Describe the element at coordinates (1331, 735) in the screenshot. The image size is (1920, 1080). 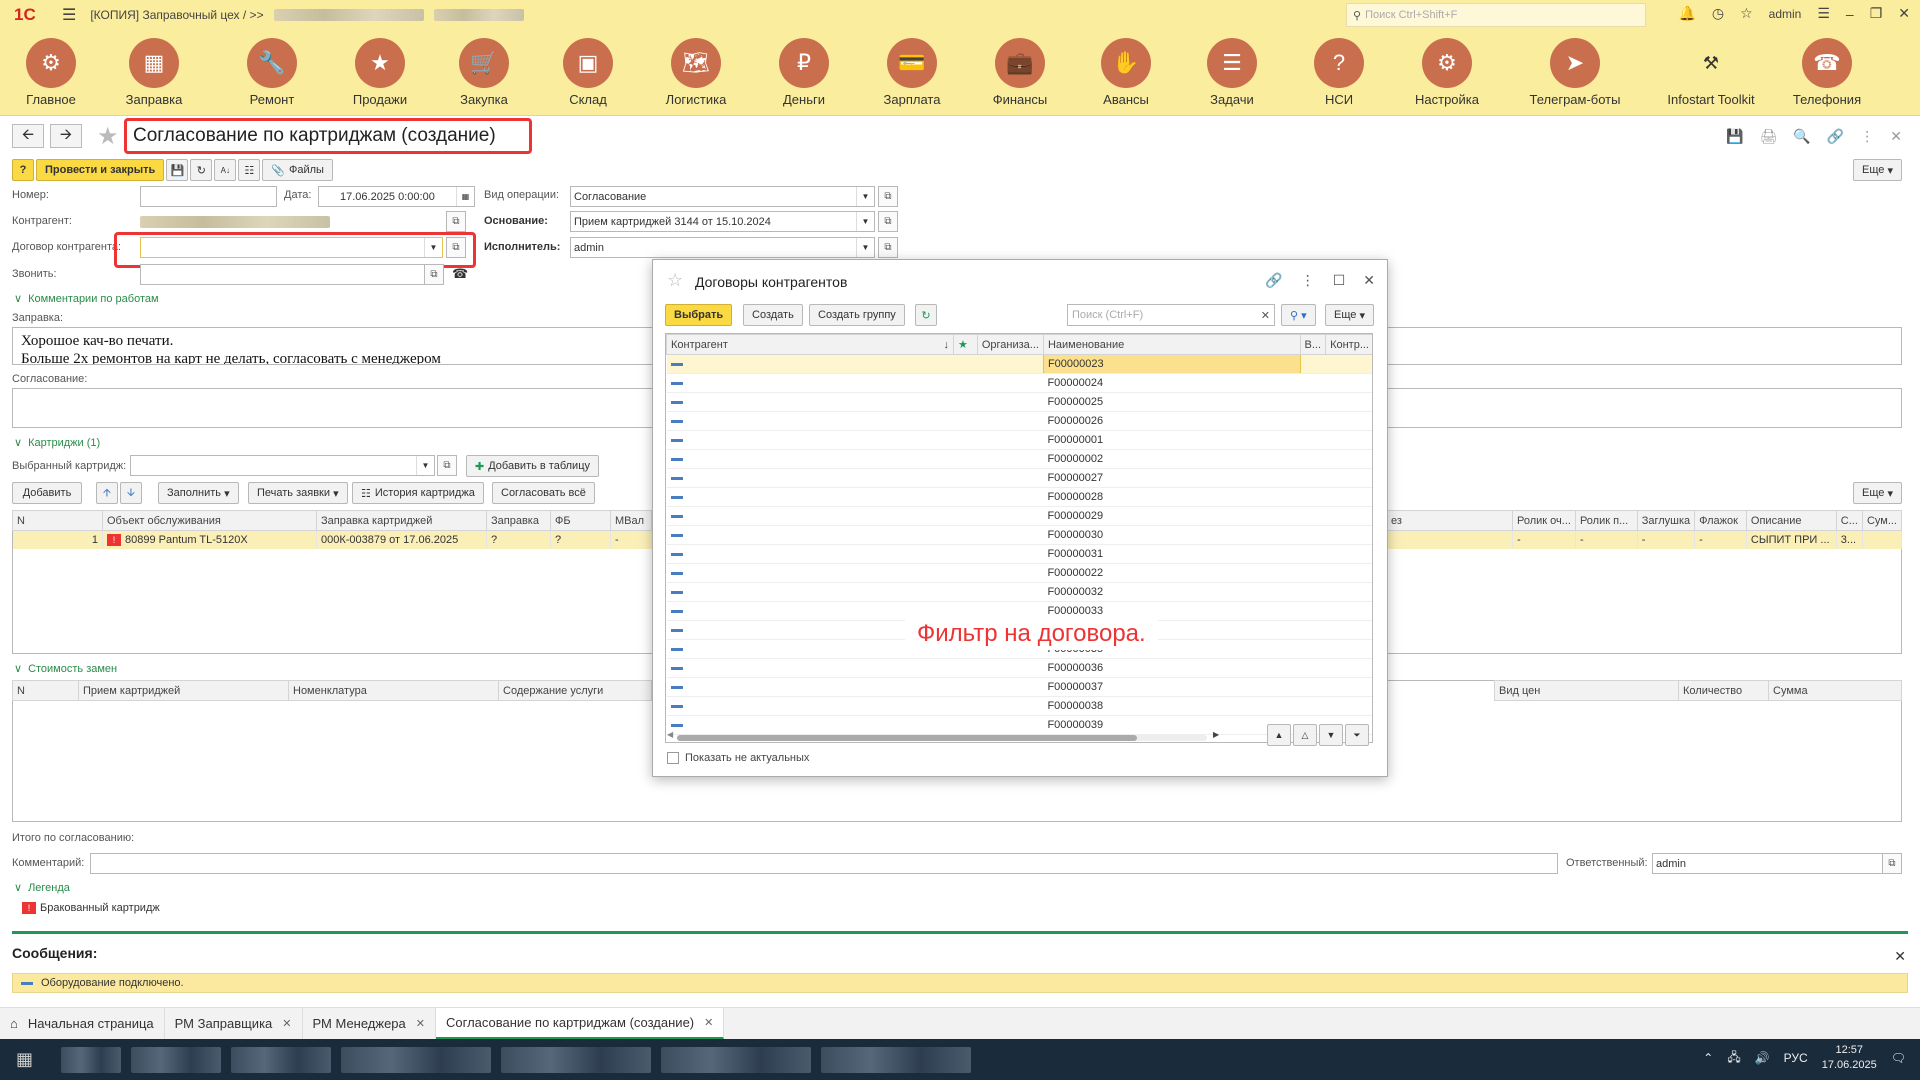
I see `next-page-button: ▼` at that location.